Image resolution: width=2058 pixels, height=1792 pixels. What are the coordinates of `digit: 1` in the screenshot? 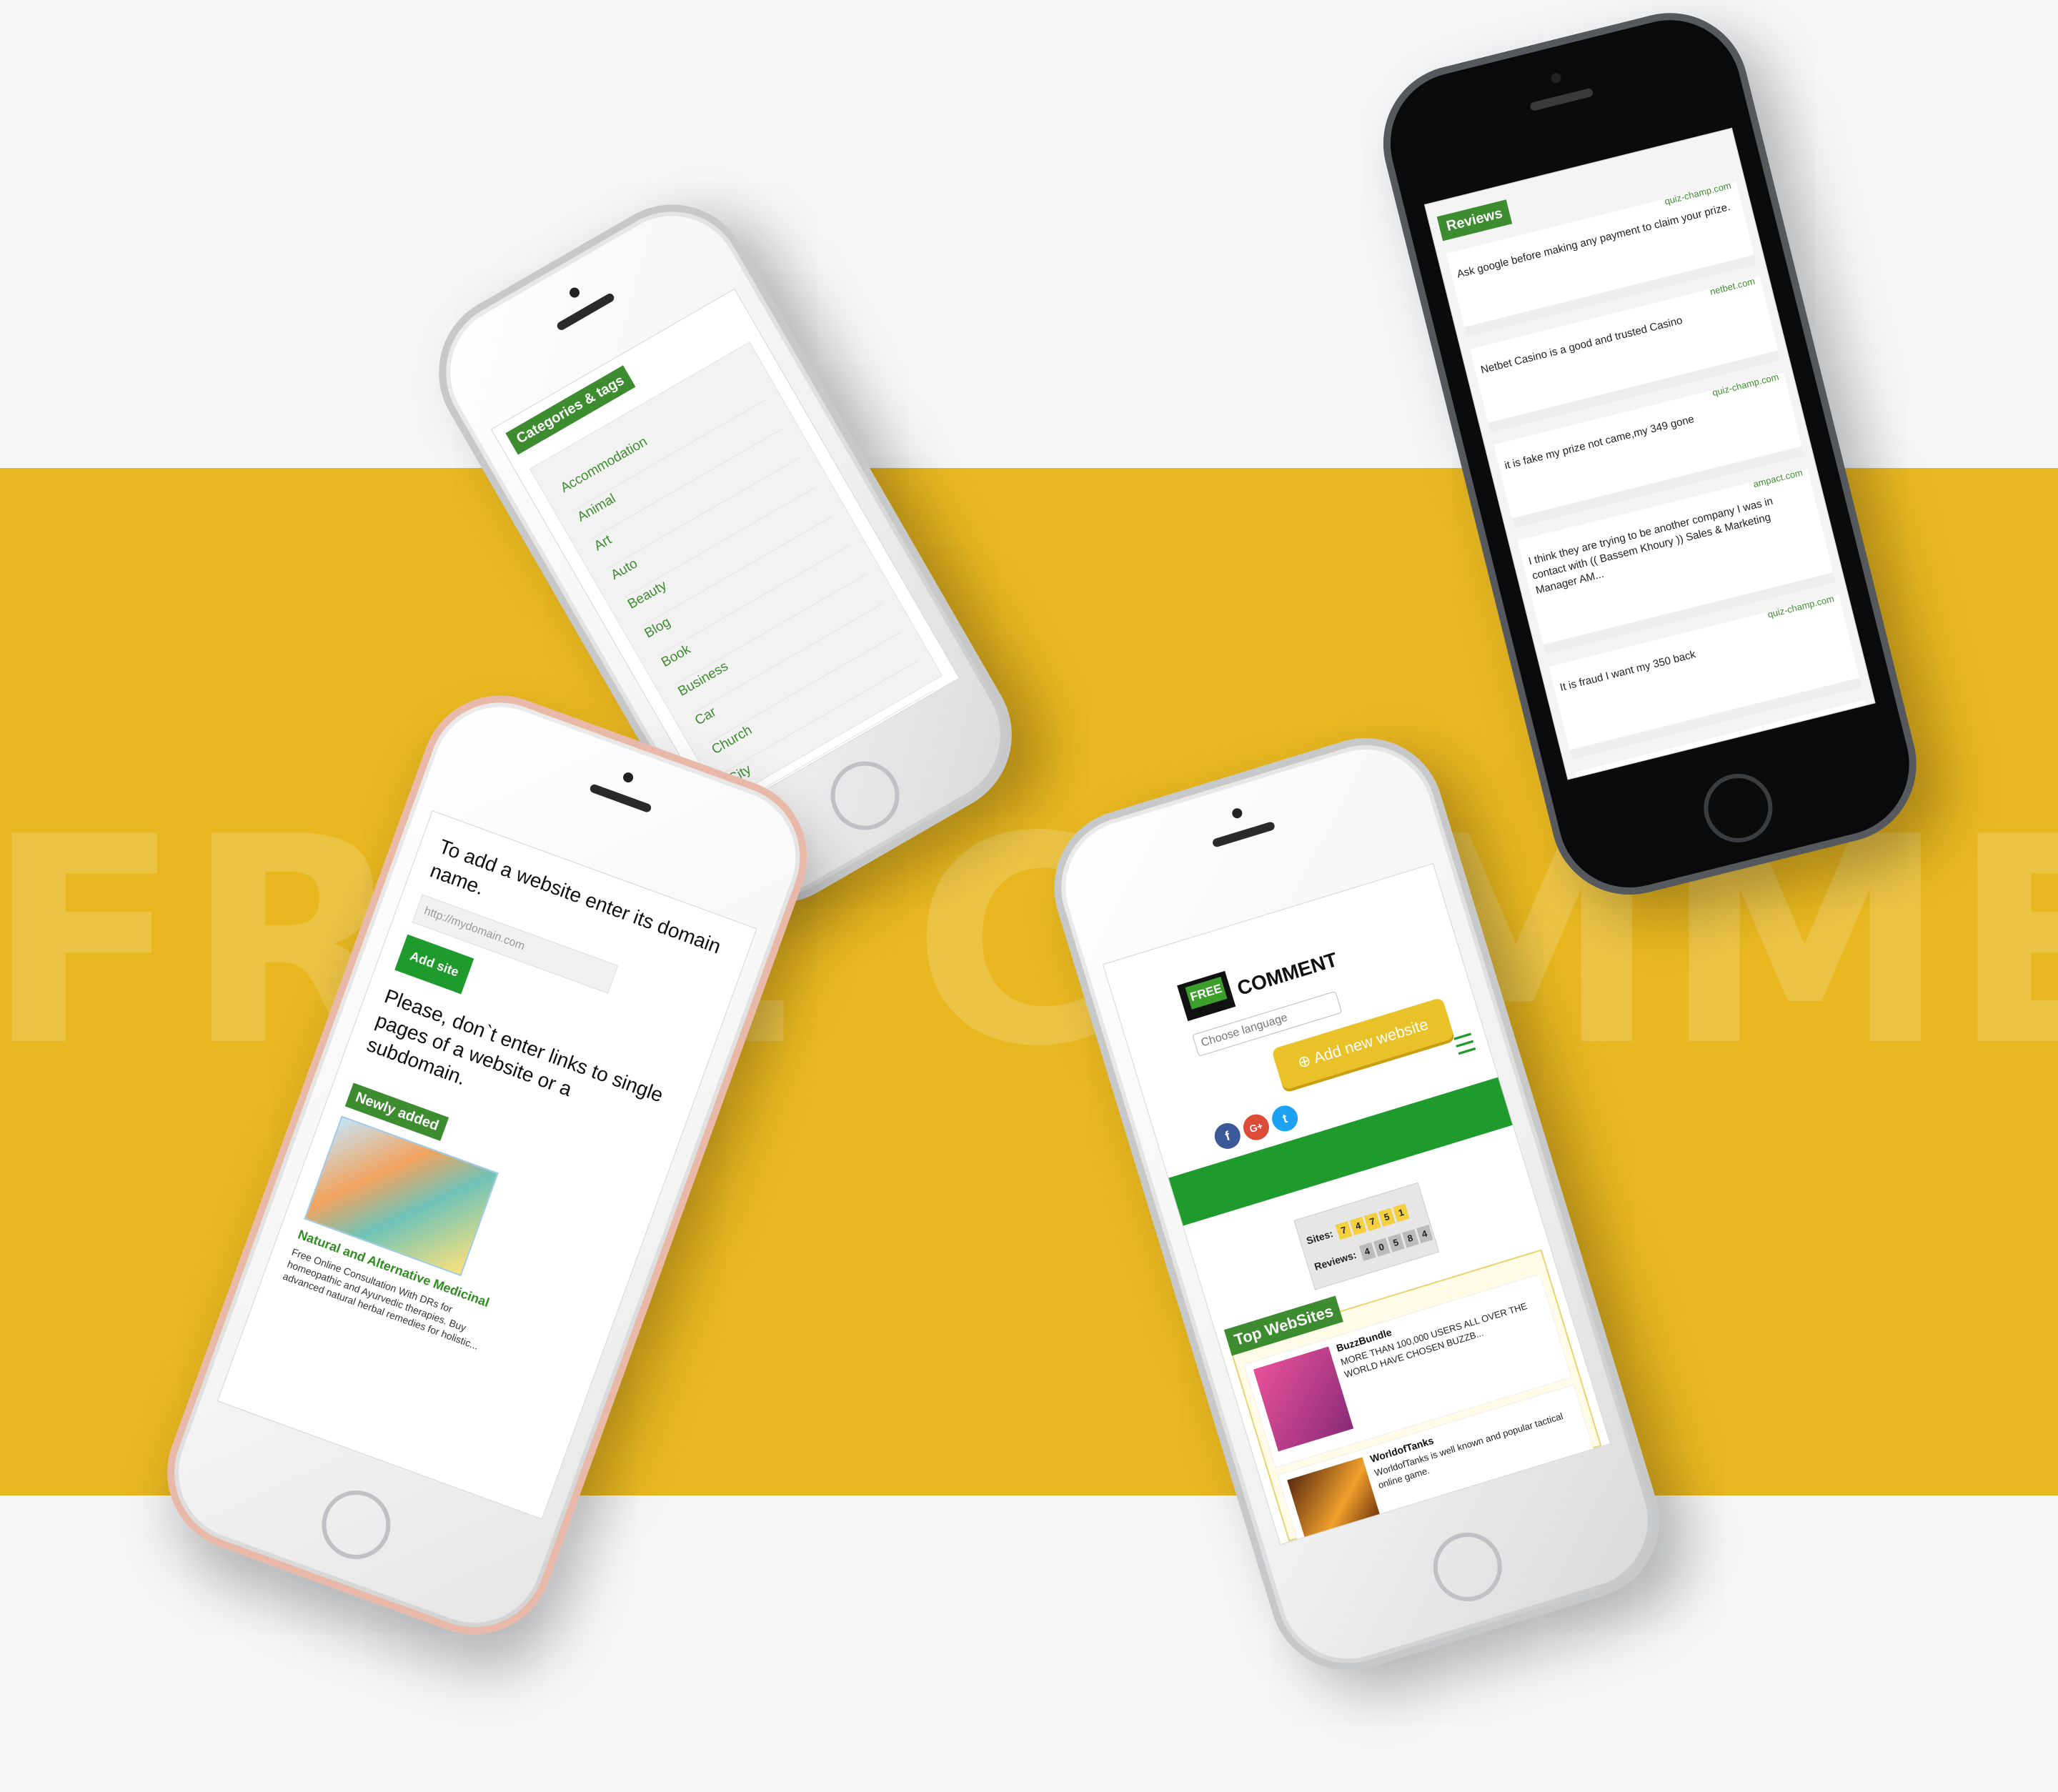 It's located at (1401, 1213).